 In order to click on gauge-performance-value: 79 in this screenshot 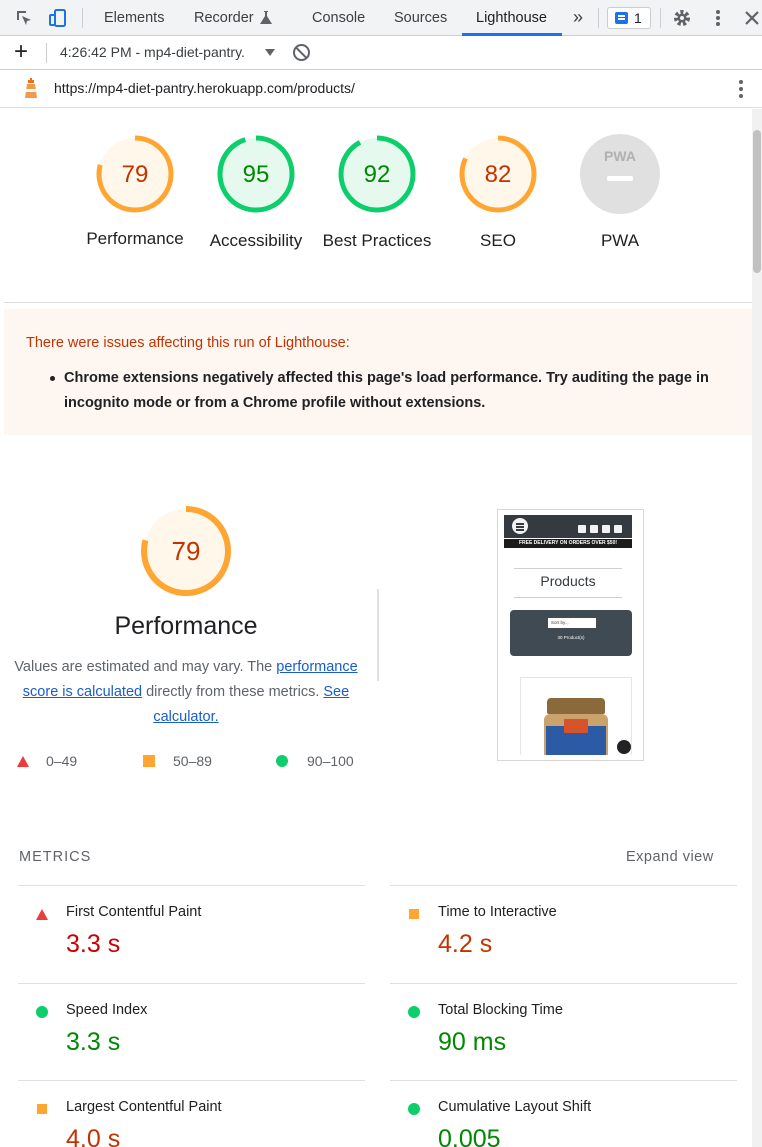, I will do `click(135, 174)`.